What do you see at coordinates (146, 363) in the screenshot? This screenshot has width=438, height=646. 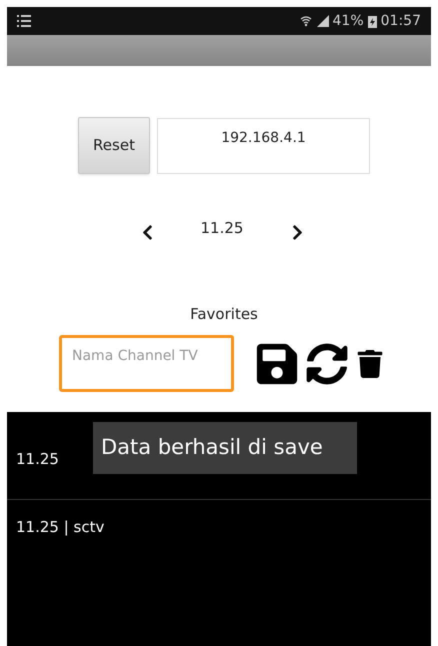 I see `channel-name-field: Nama Channel TV` at bounding box center [146, 363].